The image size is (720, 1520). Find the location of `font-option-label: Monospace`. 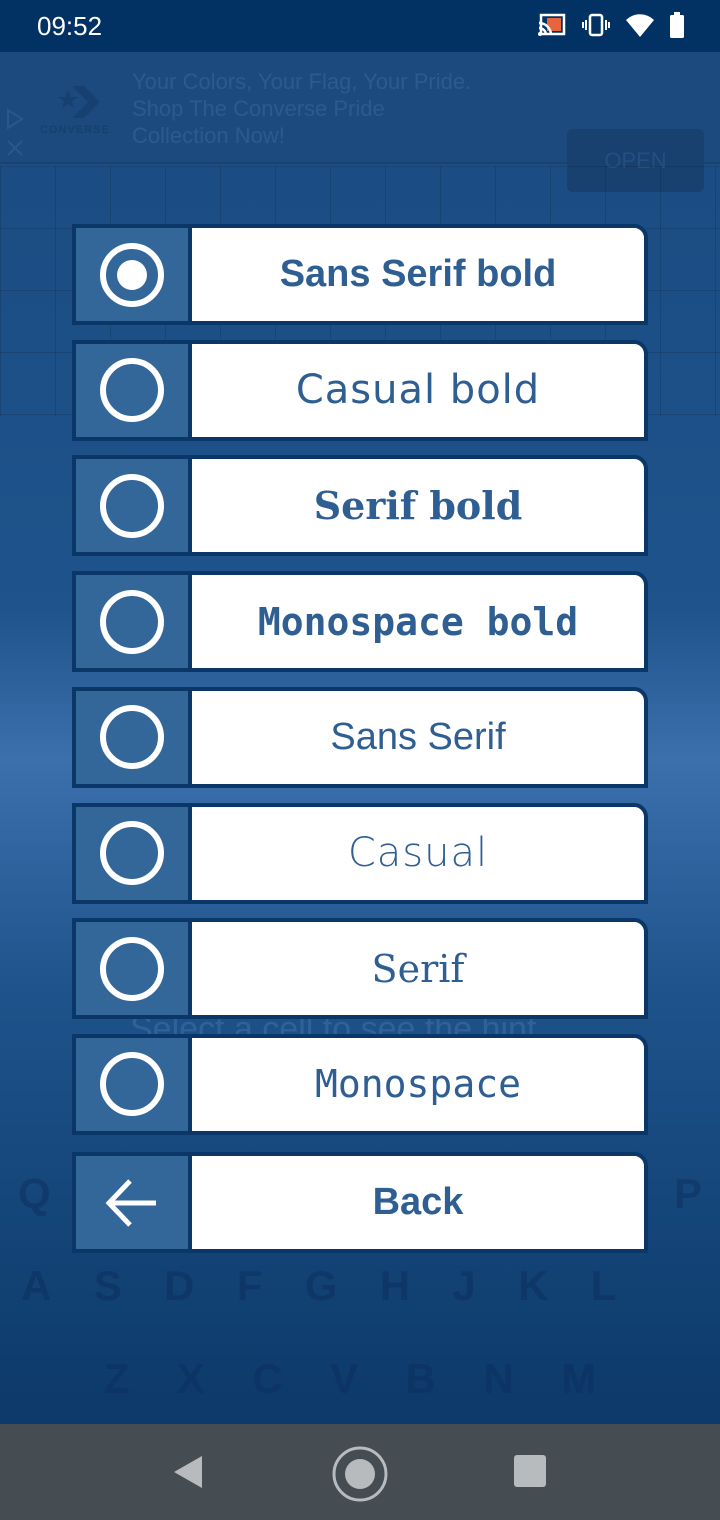

font-option-label: Monospace is located at coordinates (418, 1084).